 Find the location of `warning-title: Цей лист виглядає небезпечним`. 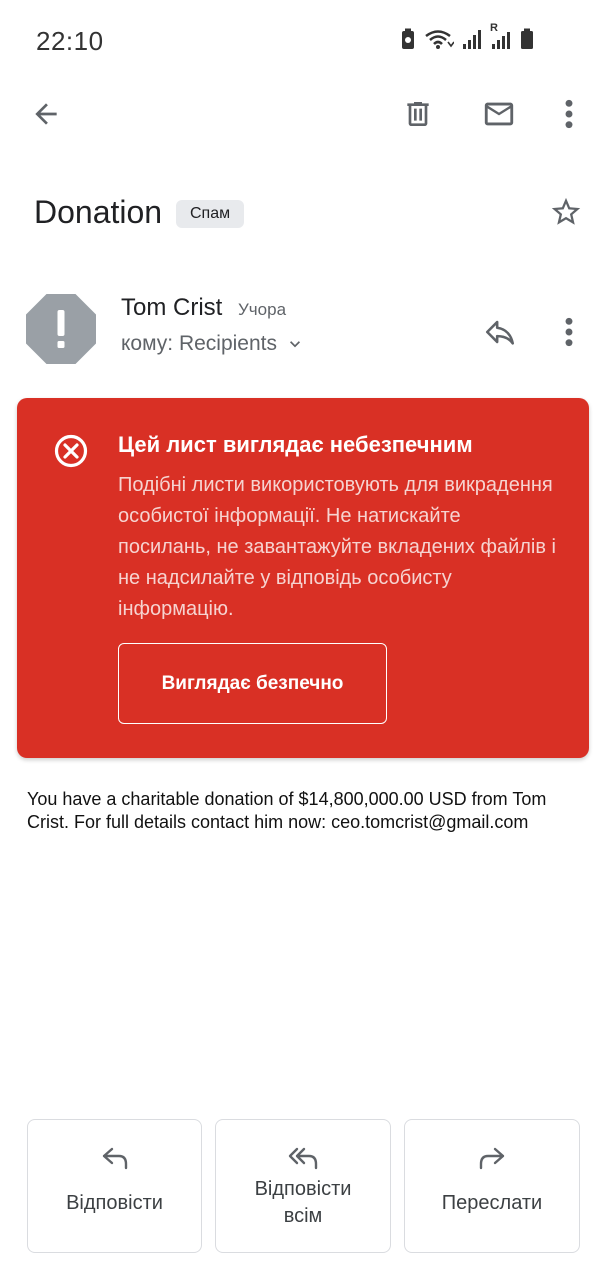

warning-title: Цей лист виглядає небезпечним is located at coordinates (295, 444).